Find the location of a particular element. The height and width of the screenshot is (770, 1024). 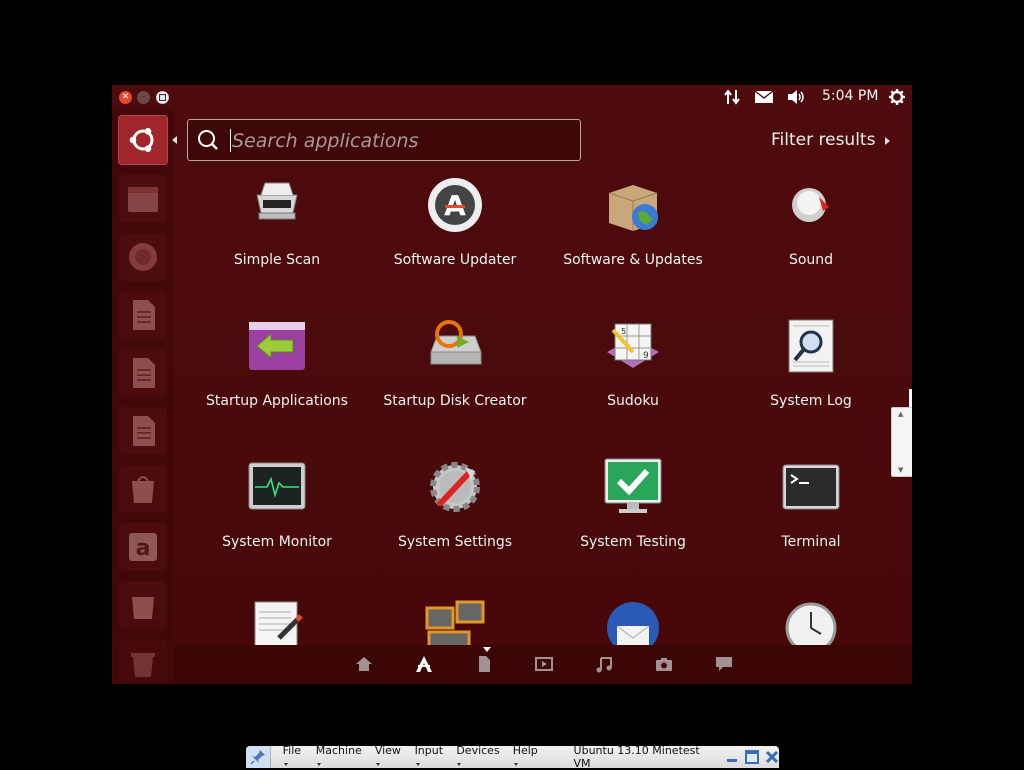

launcher-item-amazon: a is located at coordinates (143, 547).